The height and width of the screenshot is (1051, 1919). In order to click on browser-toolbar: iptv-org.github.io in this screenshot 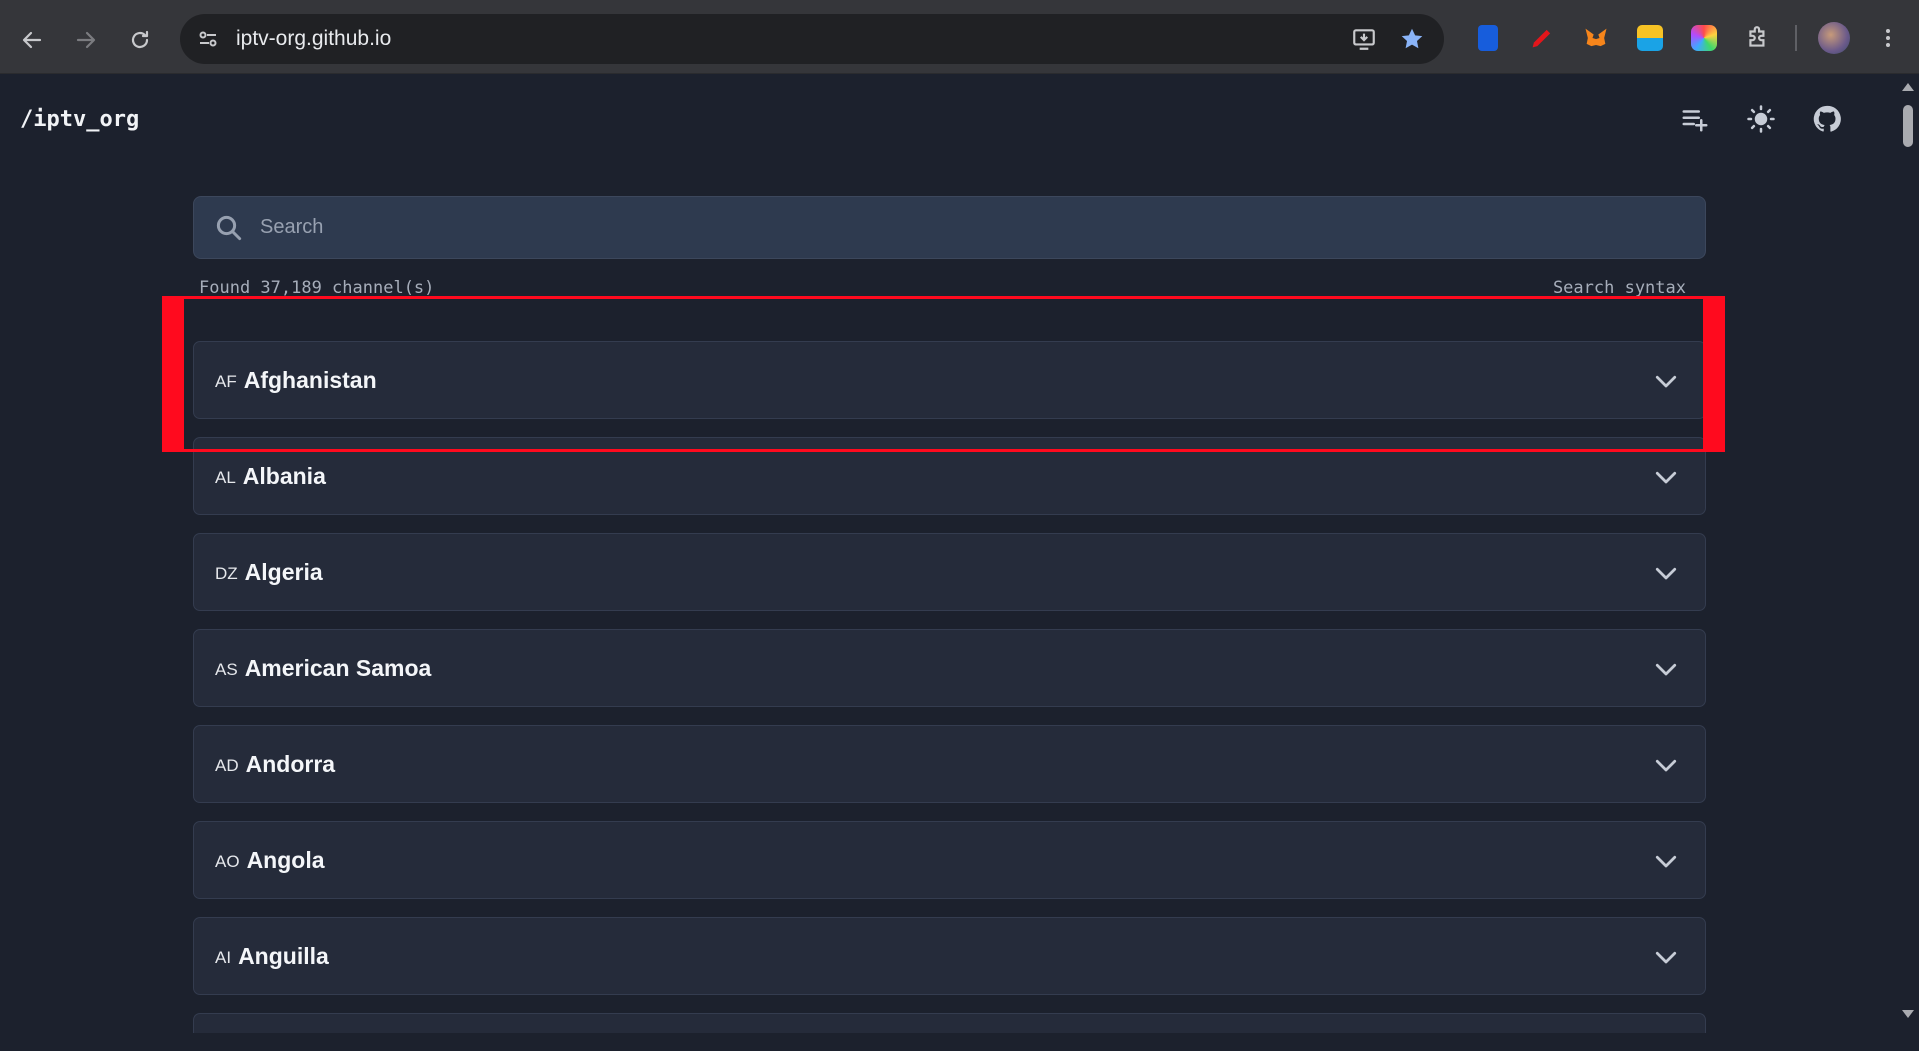, I will do `click(959, 37)`.